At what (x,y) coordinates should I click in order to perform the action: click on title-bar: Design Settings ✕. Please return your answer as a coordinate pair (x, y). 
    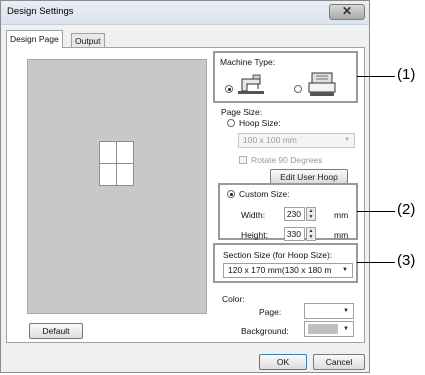
    Looking at the image, I should click on (185, 13).